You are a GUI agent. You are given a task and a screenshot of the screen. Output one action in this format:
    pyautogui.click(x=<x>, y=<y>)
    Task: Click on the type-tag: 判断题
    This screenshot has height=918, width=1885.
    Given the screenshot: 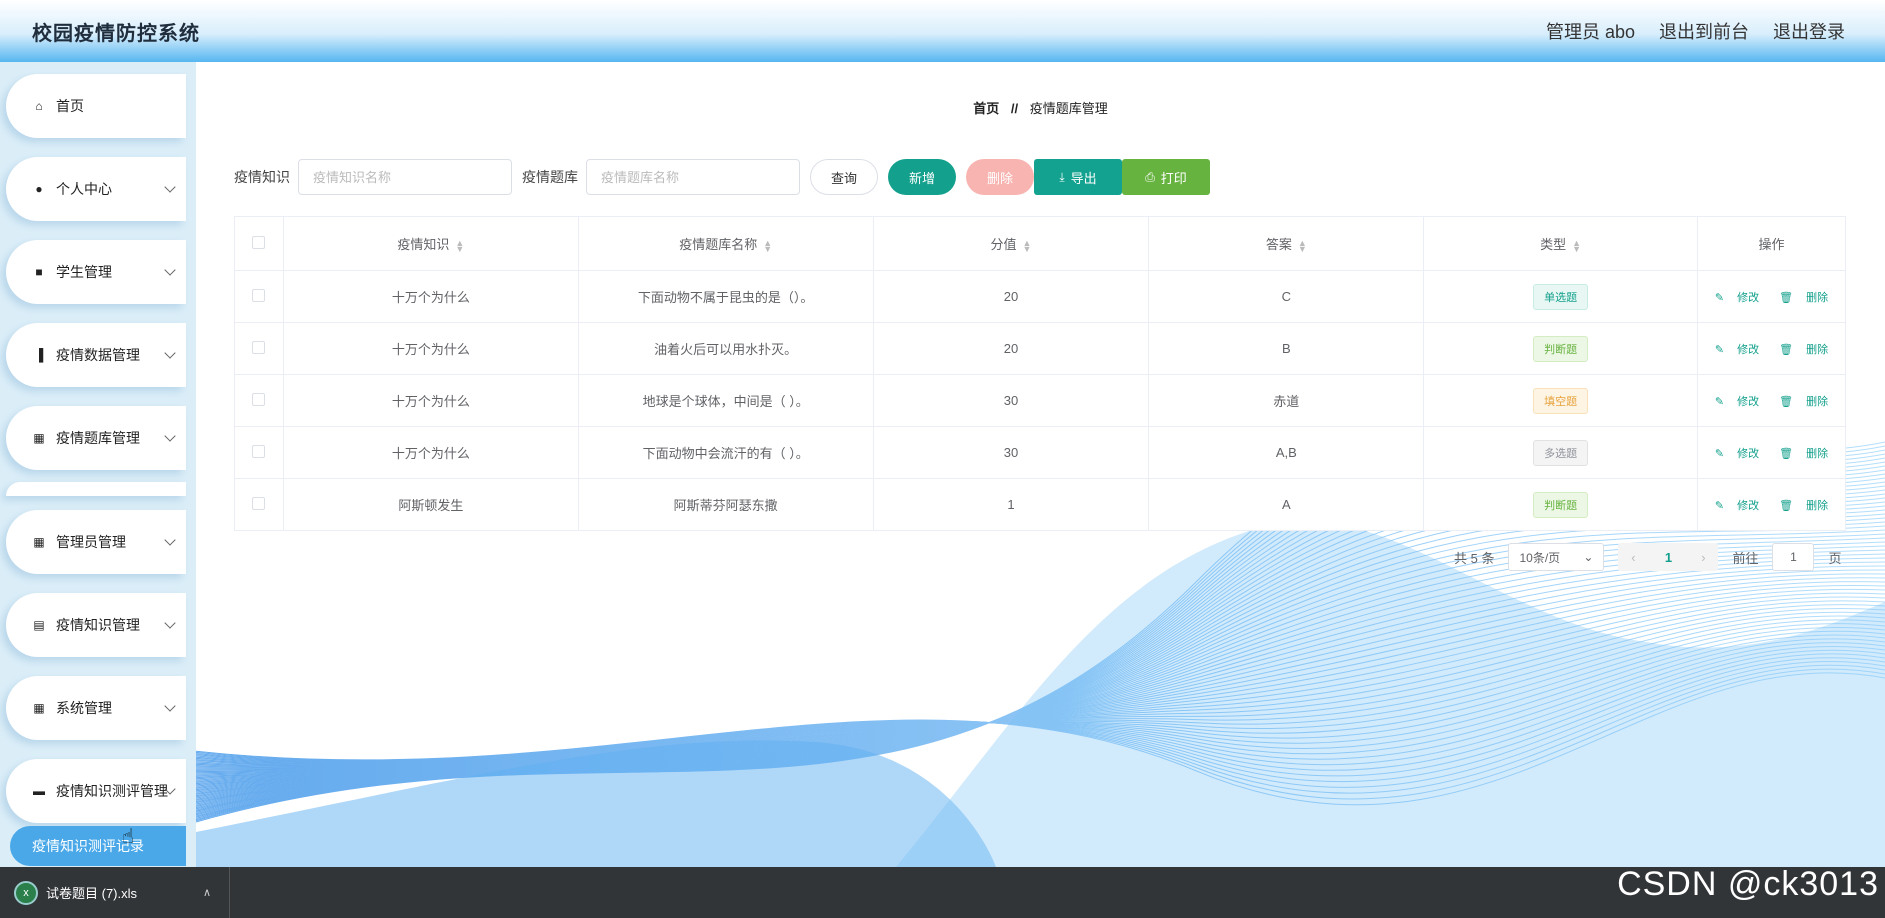 What is the action you would take?
    pyautogui.click(x=1561, y=504)
    